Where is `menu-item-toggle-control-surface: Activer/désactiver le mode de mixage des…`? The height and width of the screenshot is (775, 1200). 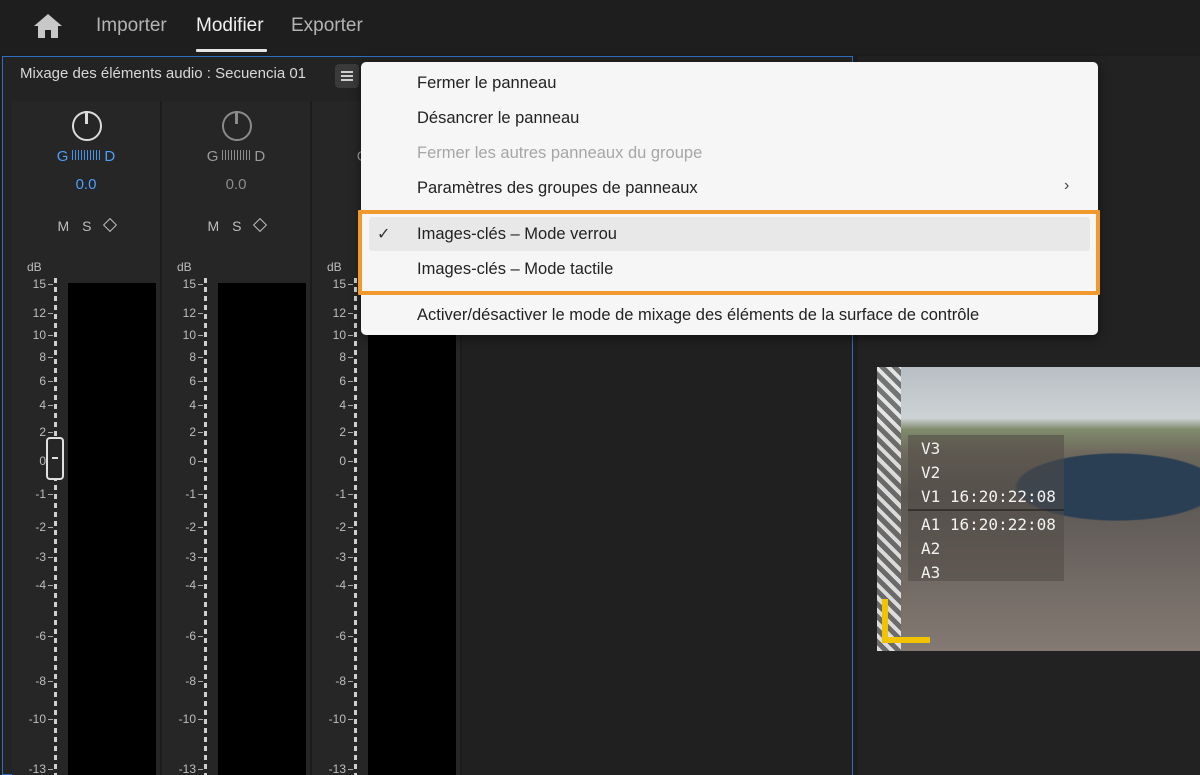 menu-item-toggle-control-surface: Activer/désactiver le mode de mixage des… is located at coordinates (698, 315).